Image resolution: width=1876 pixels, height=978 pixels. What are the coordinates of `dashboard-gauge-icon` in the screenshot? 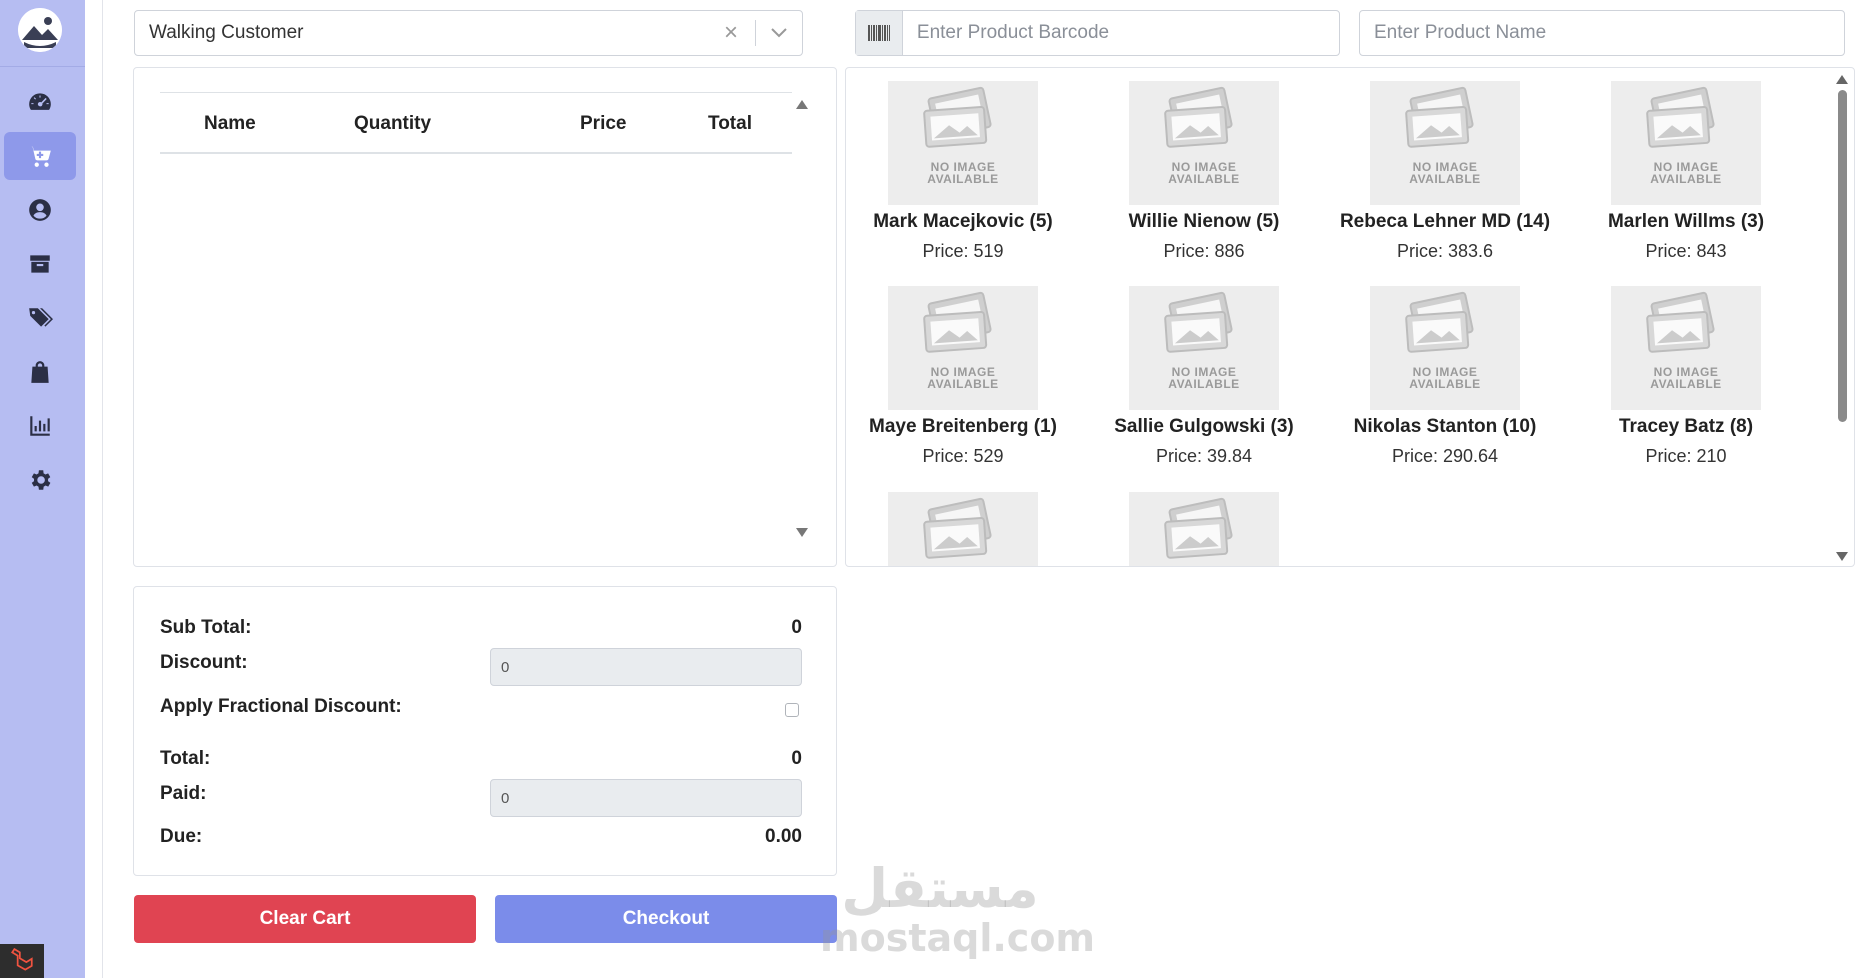 It's located at (40, 101).